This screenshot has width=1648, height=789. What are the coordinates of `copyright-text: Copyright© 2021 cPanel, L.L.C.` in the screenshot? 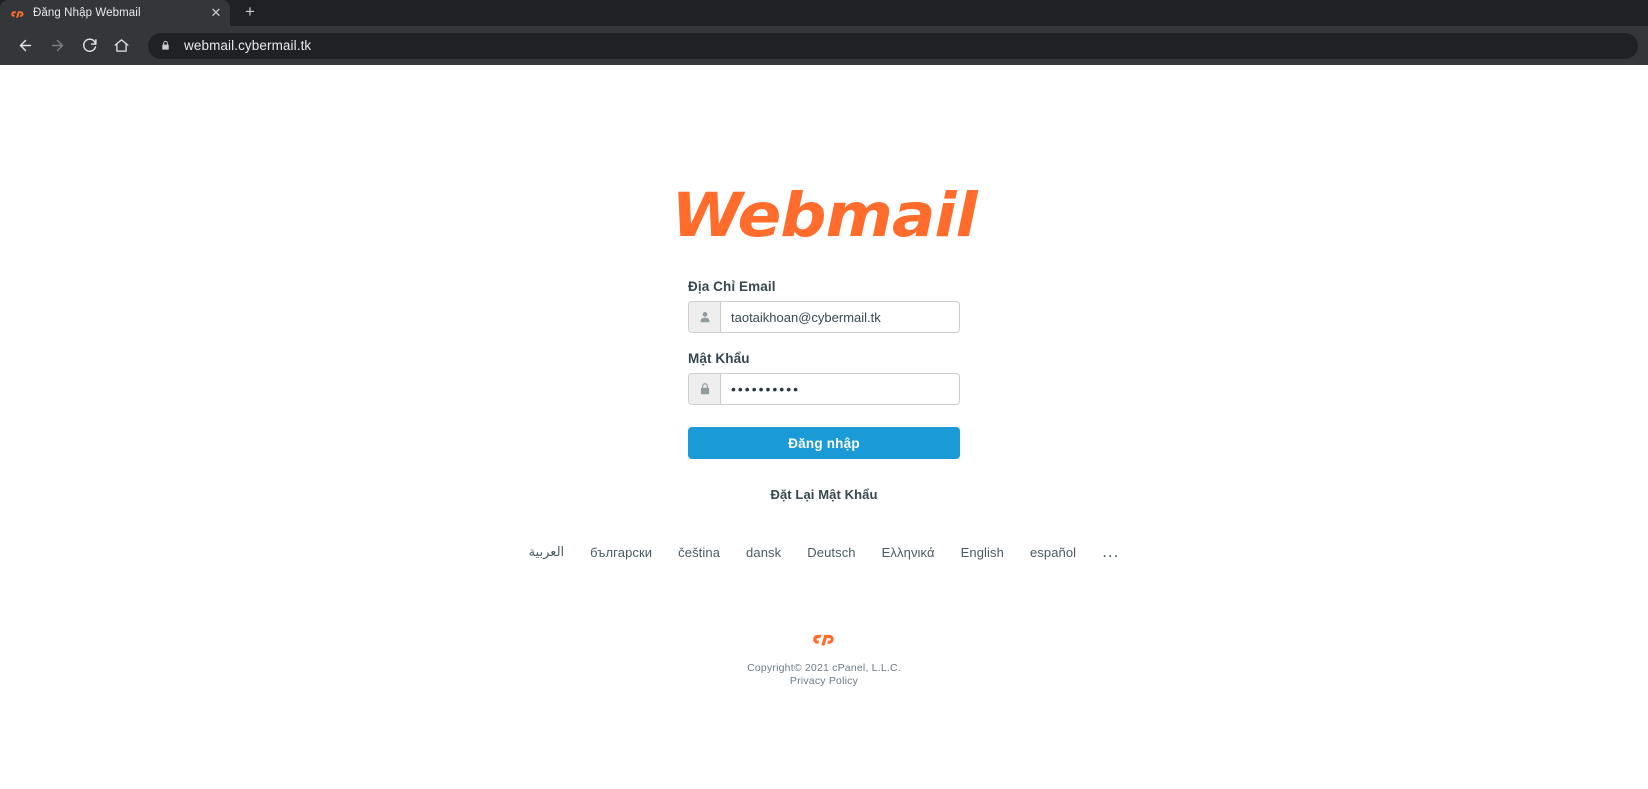 It's located at (824, 668).